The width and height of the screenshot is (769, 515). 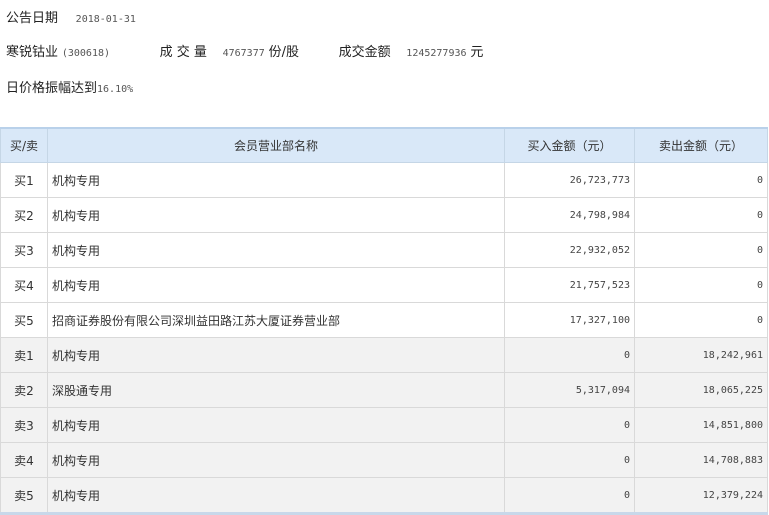 I want to click on amount-unit: 元, so click(x=477, y=52).